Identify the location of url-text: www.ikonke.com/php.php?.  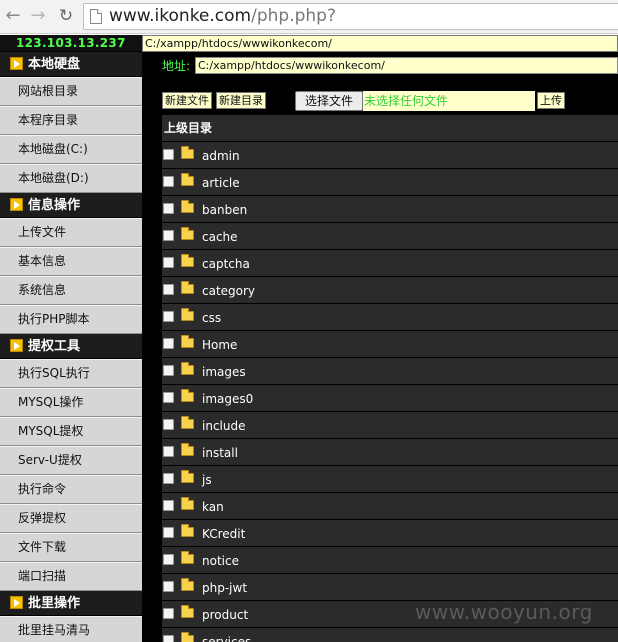
(222, 16).